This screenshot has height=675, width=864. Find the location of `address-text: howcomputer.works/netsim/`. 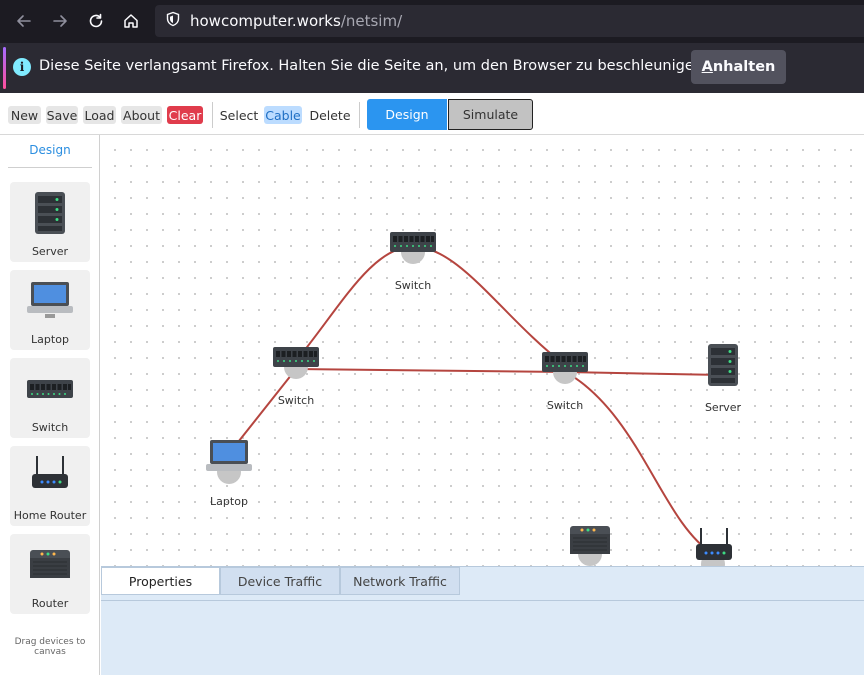

address-text: howcomputer.works/netsim/ is located at coordinates (296, 21).